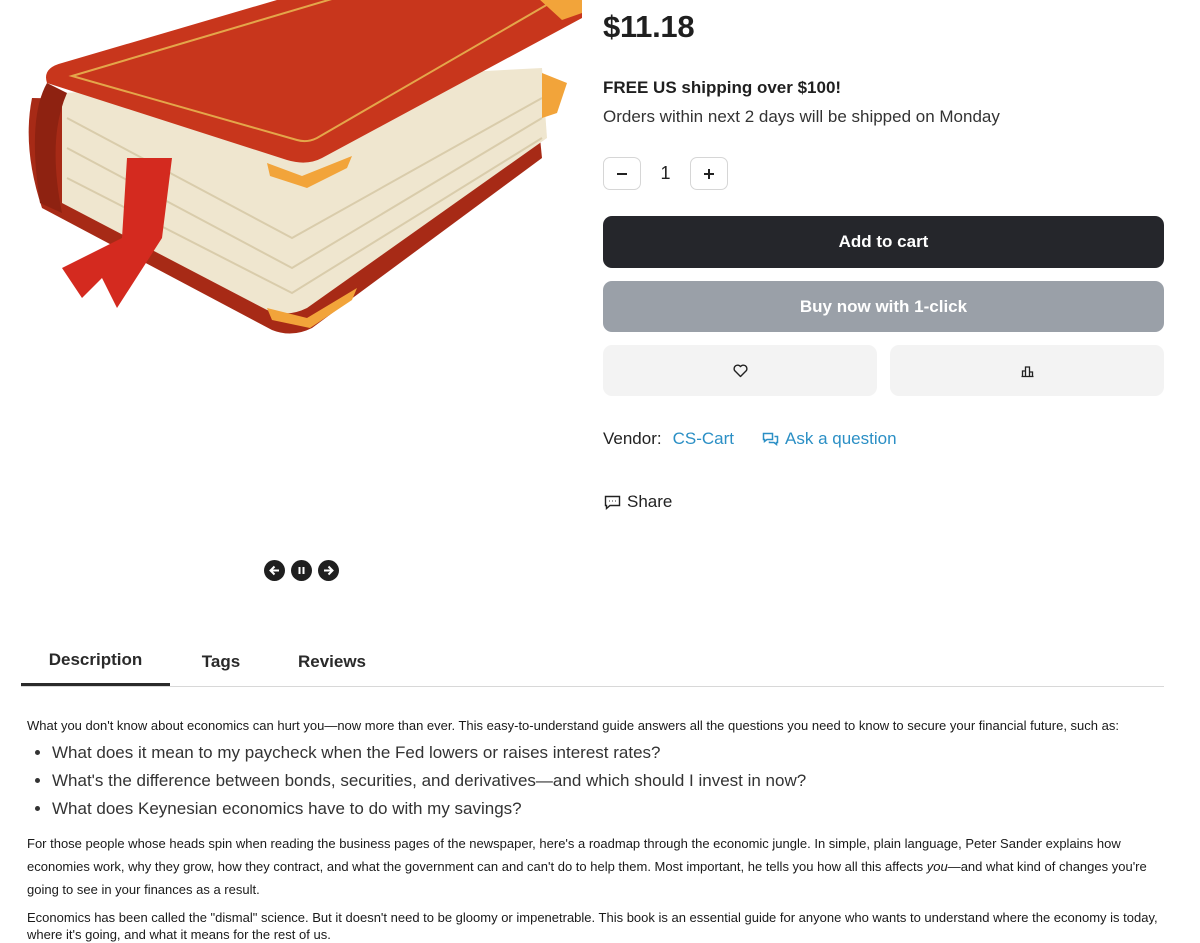  What do you see at coordinates (750, 439) in the screenshot?
I see `vendor-row: Vendor: CS-Cart Ask a question` at bounding box center [750, 439].